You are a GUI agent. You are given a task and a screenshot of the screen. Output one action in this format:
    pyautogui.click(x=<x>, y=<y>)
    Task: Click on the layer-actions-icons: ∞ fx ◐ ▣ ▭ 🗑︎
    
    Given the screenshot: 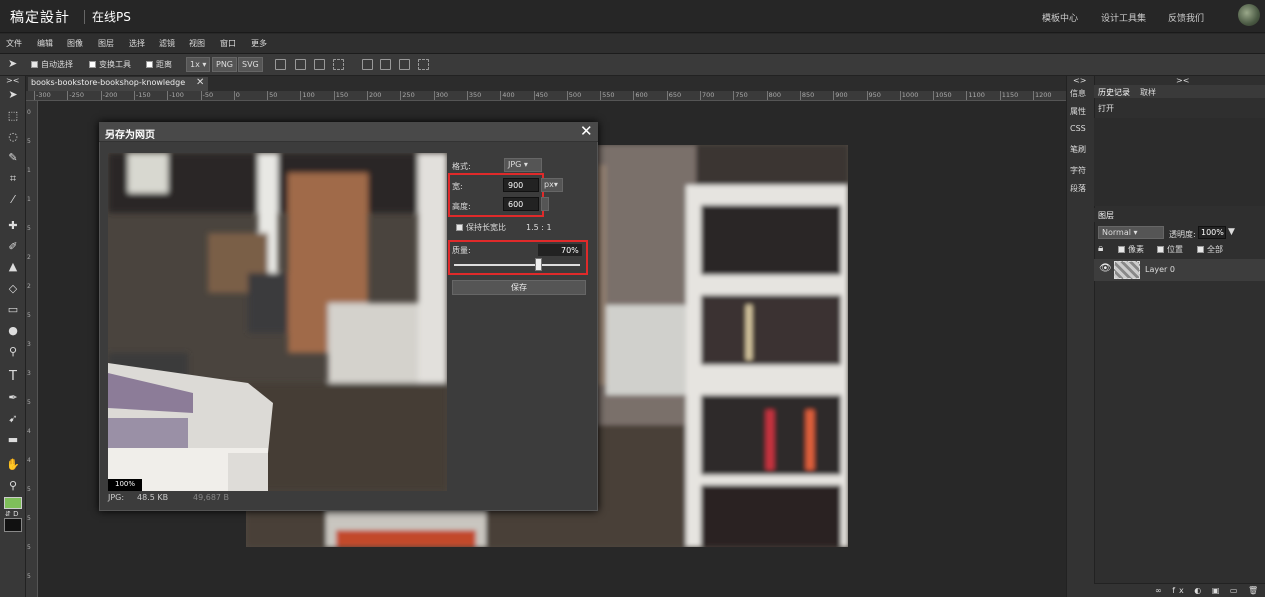 What is the action you would take?
    pyautogui.click(x=1208, y=590)
    